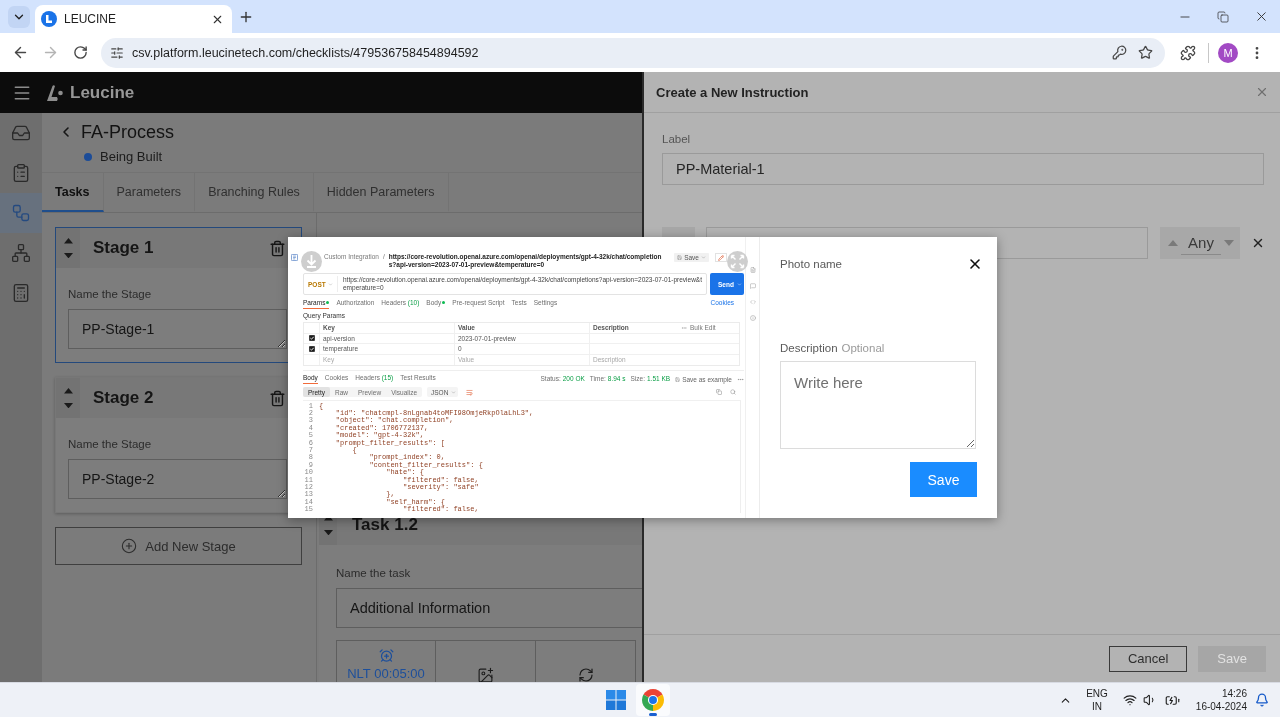 The width and height of the screenshot is (1280, 717). What do you see at coordinates (131, 156) in the screenshot?
I see `process-status: Being Built` at bounding box center [131, 156].